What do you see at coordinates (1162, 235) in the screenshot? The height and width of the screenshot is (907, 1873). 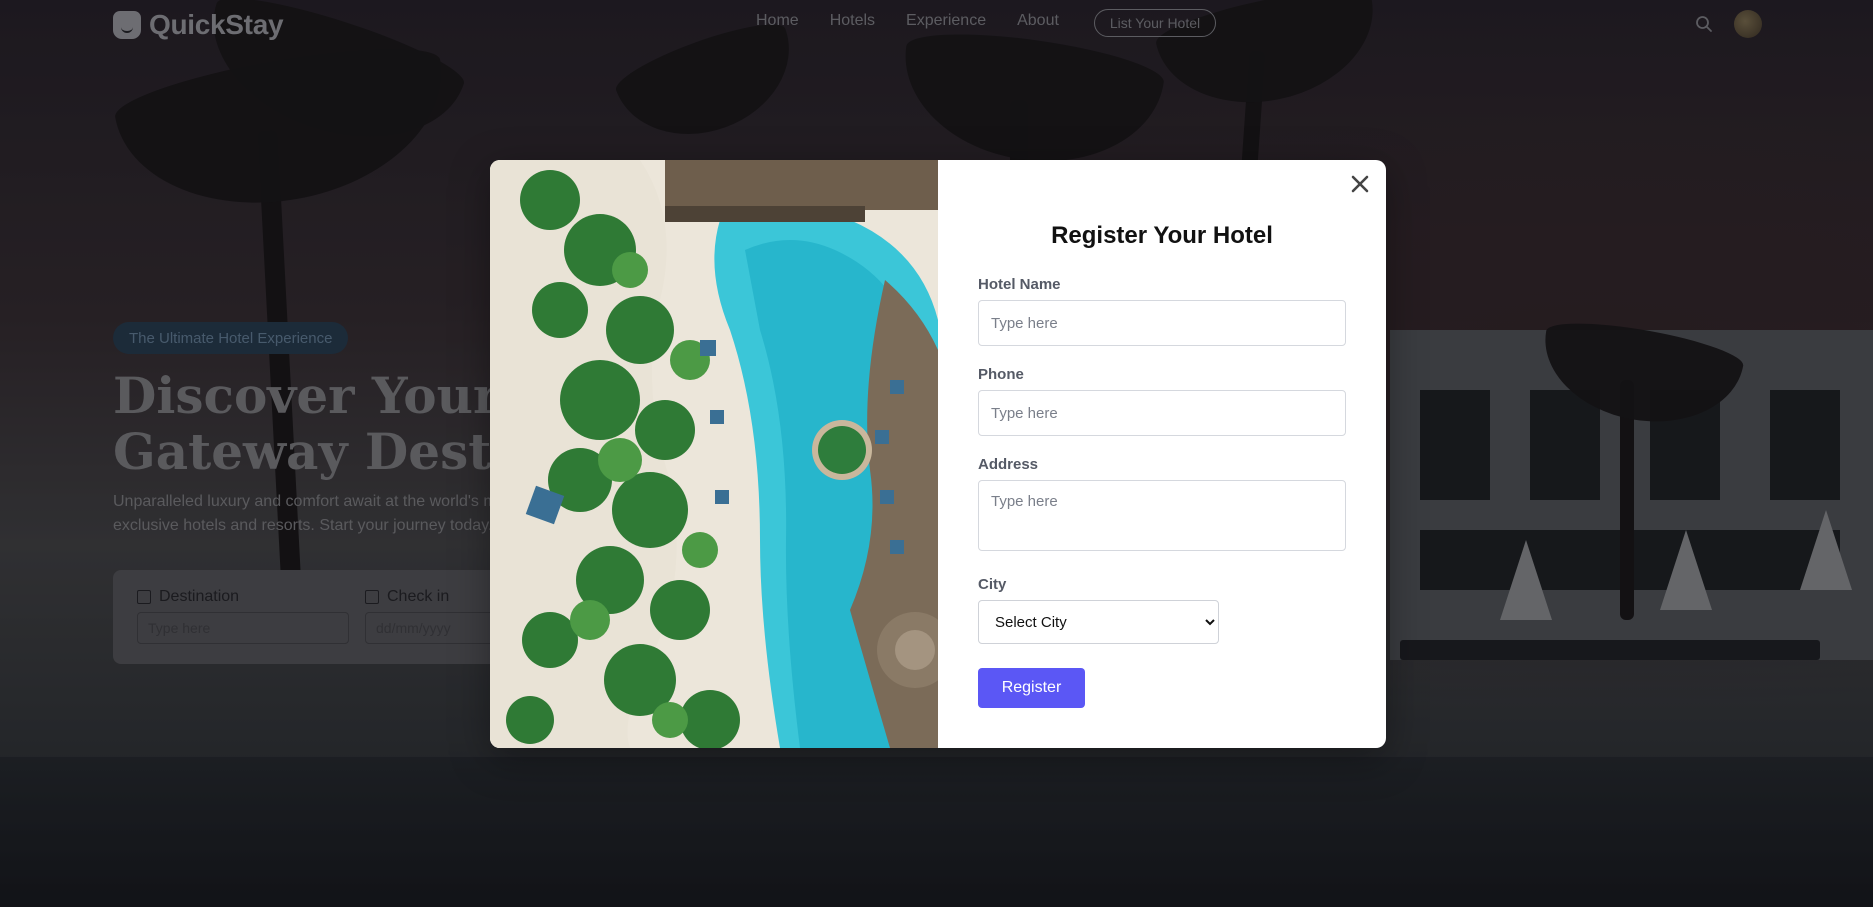 I see `form-title: Register Your Hotel` at bounding box center [1162, 235].